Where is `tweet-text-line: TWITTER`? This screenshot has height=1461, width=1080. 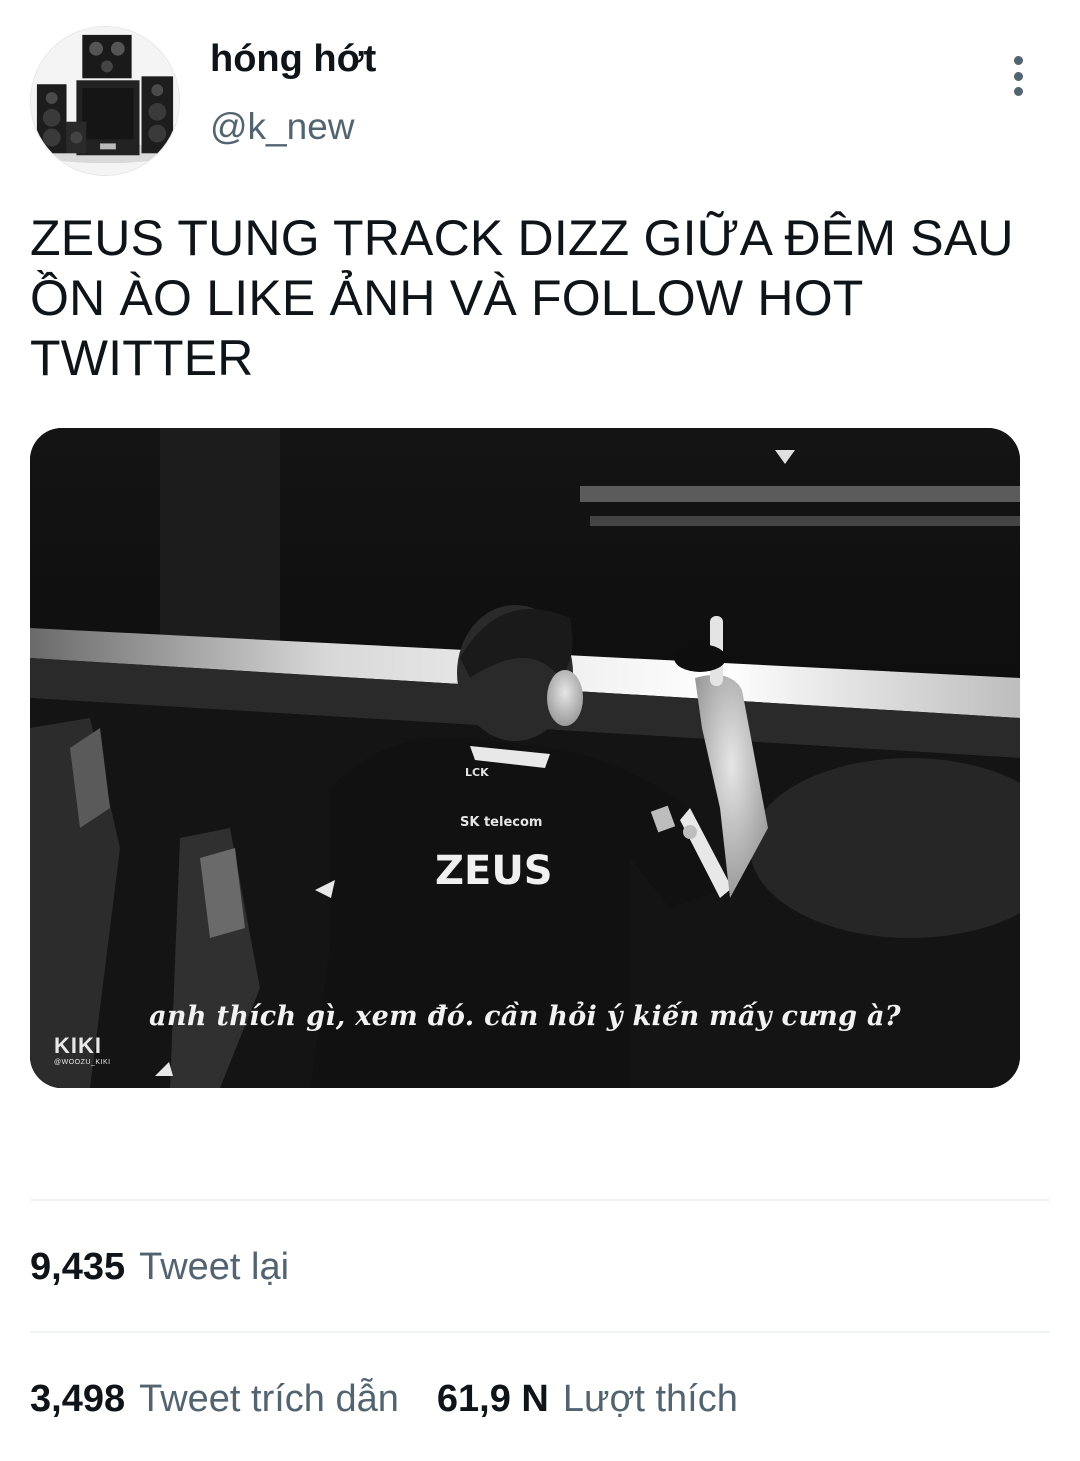
tweet-text-line: TWITTER is located at coordinates (142, 358).